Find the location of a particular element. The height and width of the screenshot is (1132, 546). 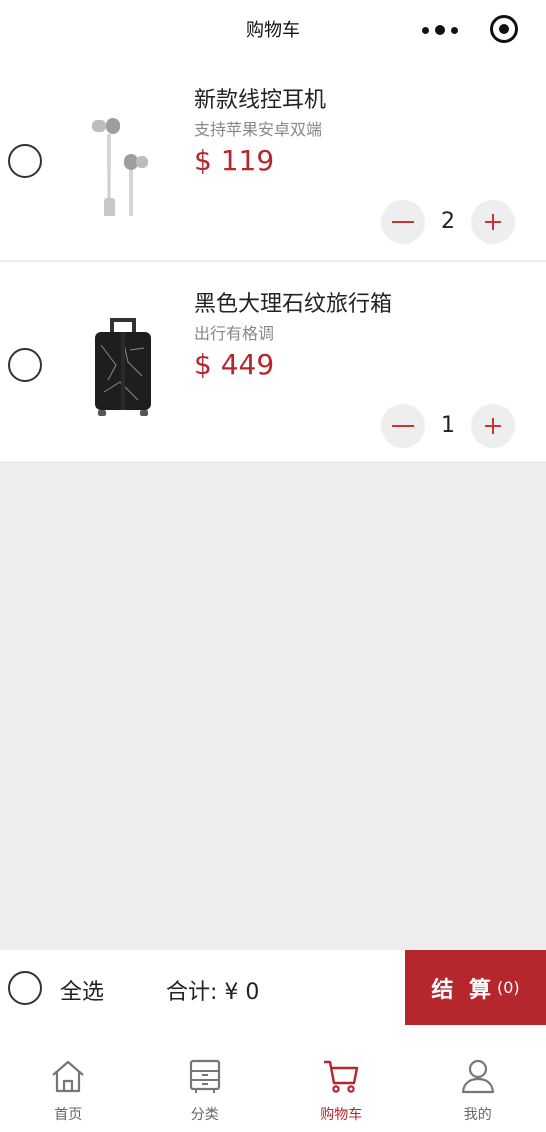

item-name: 黑色大理石纹旅行箱 is located at coordinates (293, 302).